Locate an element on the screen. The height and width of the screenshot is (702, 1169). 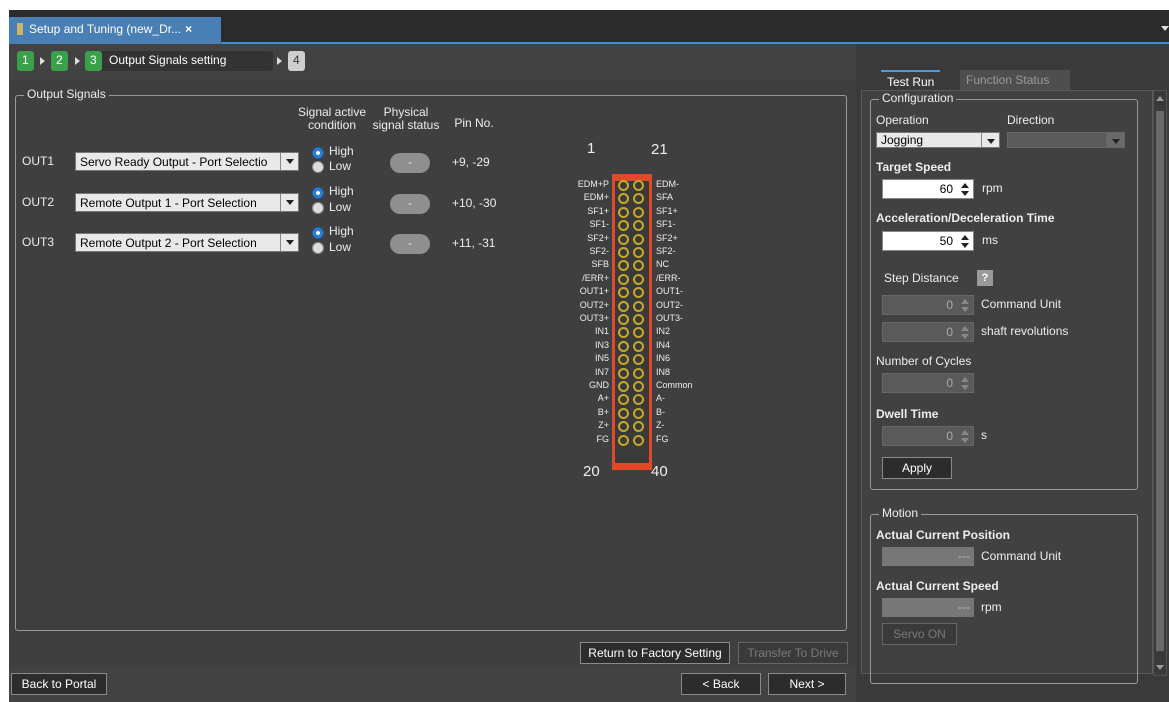
out2-high-radio is located at coordinates (318, 193).